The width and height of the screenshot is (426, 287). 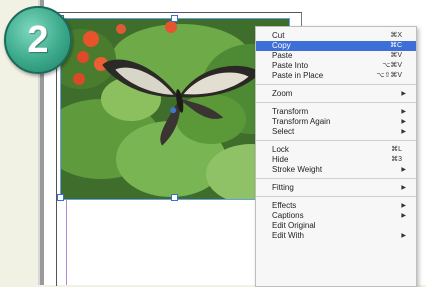 What do you see at coordinates (336, 216) in the screenshot?
I see `menu-item-captions: Captions ▶` at bounding box center [336, 216].